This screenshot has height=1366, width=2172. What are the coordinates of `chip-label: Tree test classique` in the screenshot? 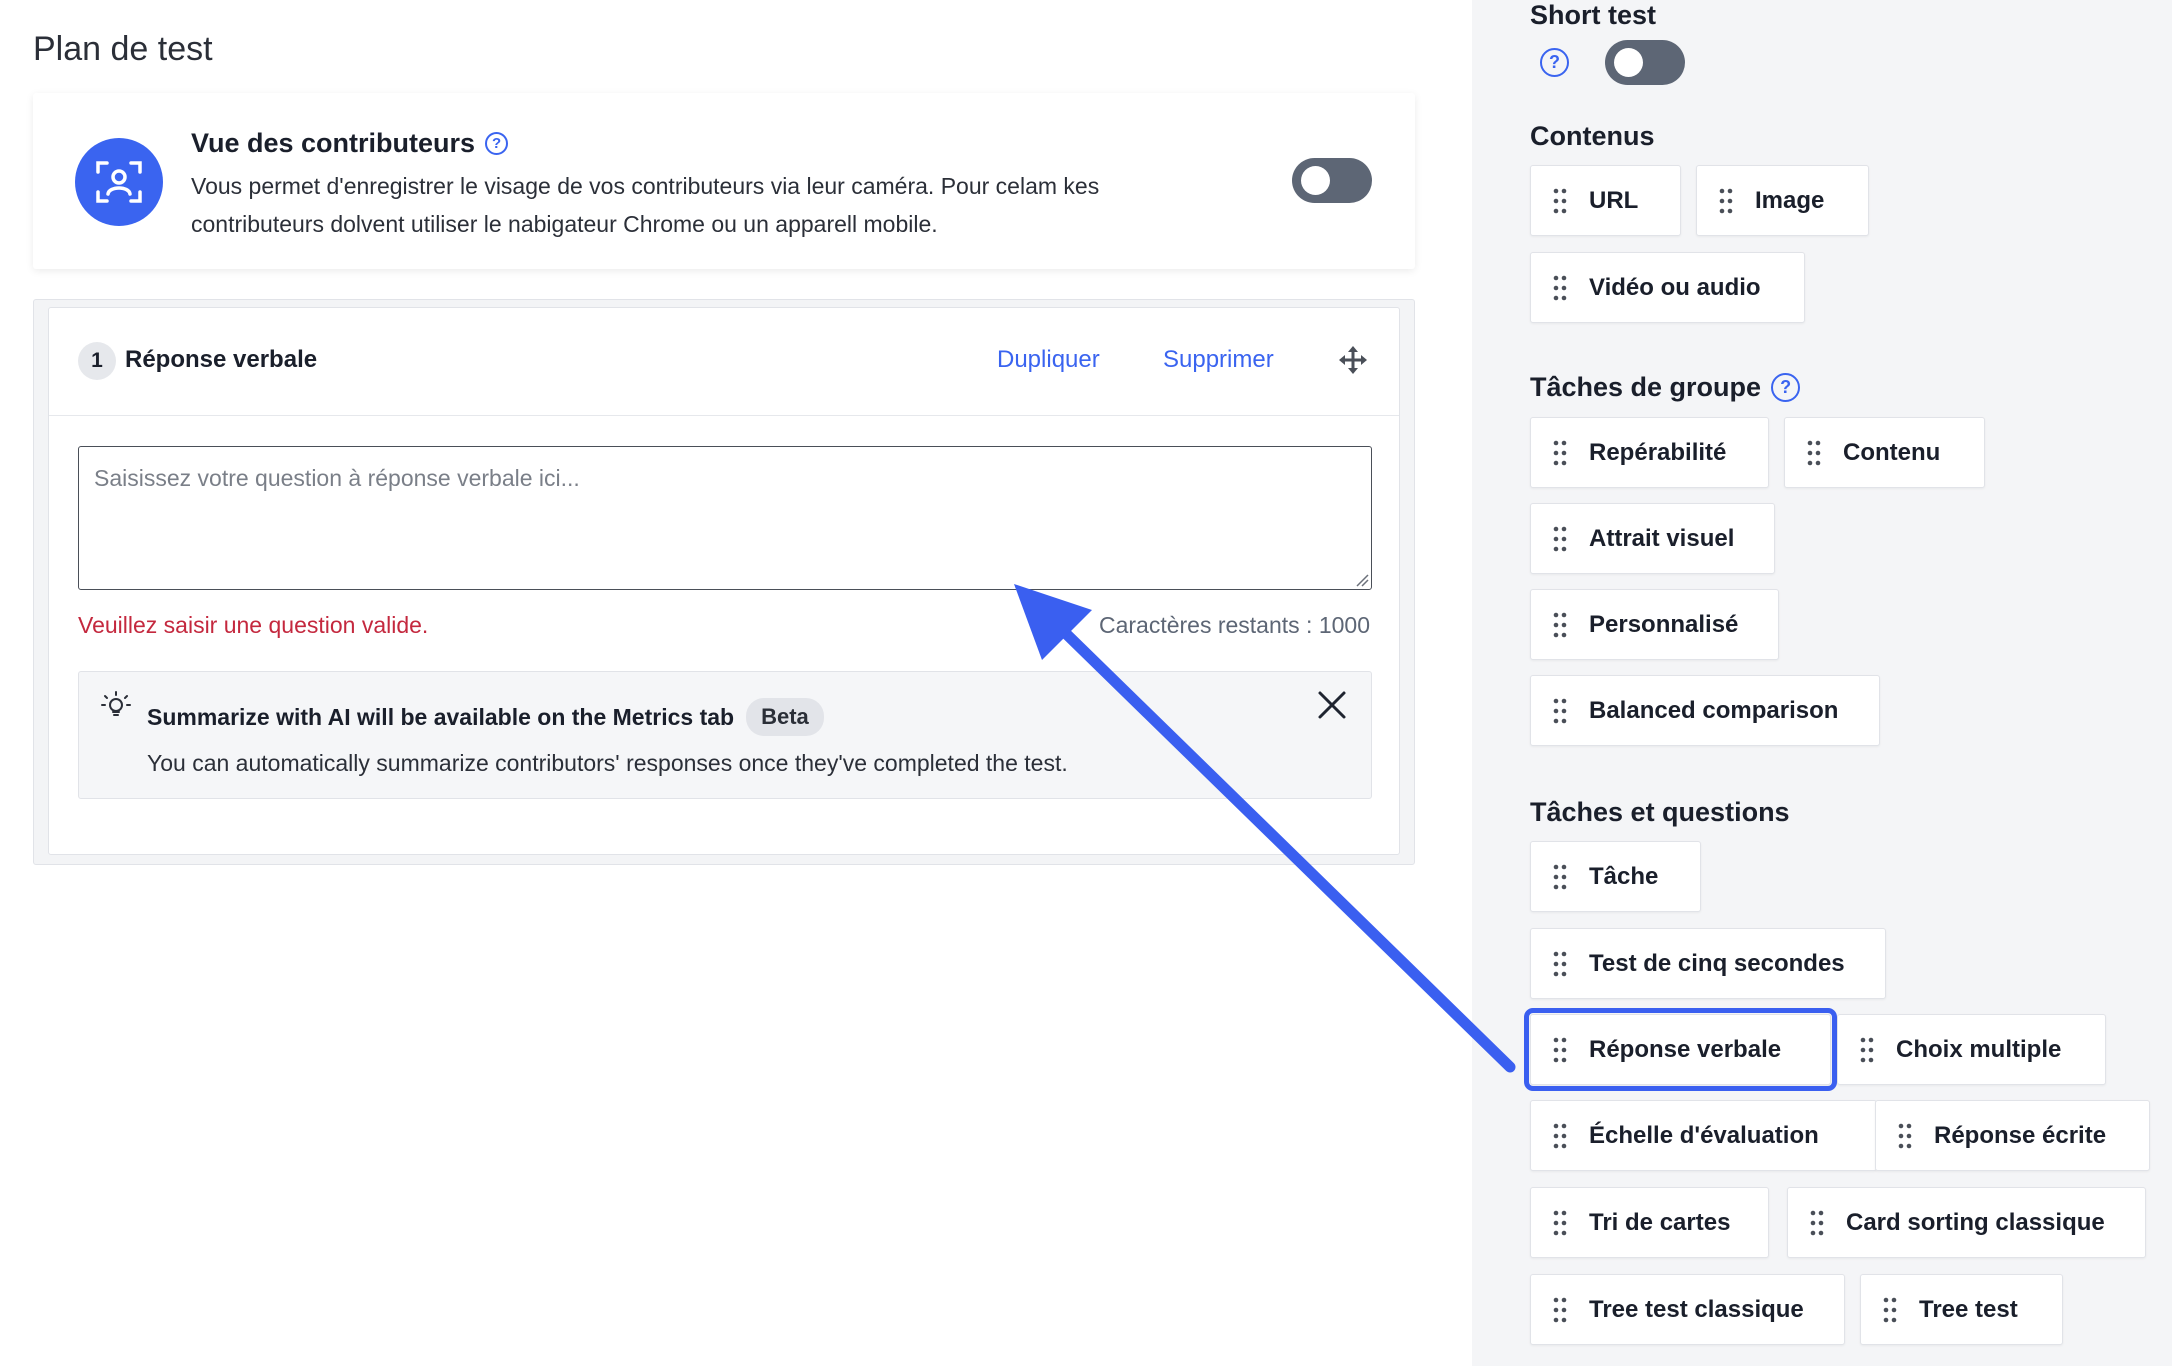 It's located at (1696, 1309).